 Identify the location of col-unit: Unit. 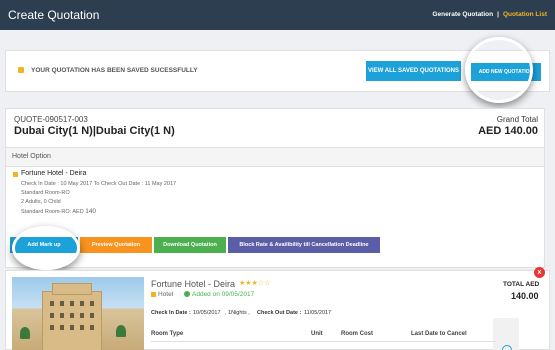
(317, 334).